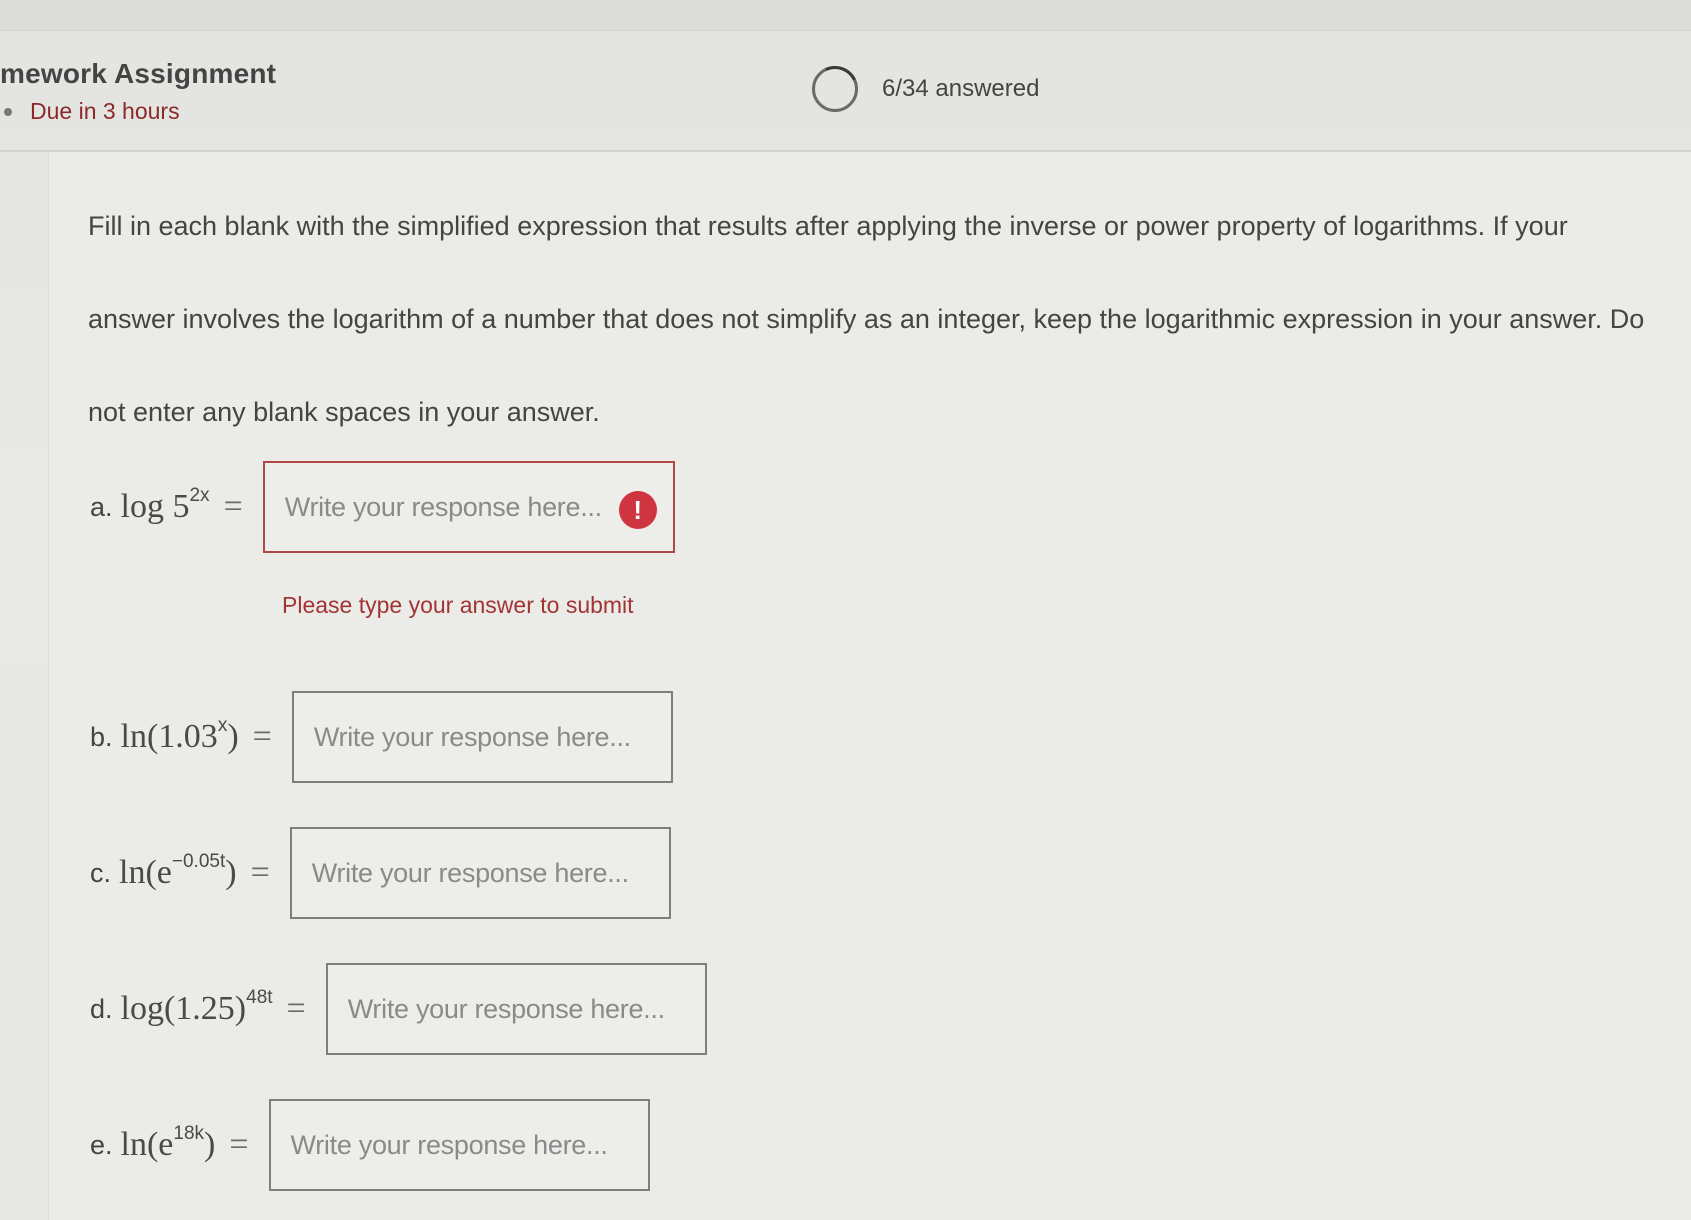 Image resolution: width=1691 pixels, height=1220 pixels. Describe the element at coordinates (637, 510) in the screenshot. I see `error-alert-icon: !` at that location.